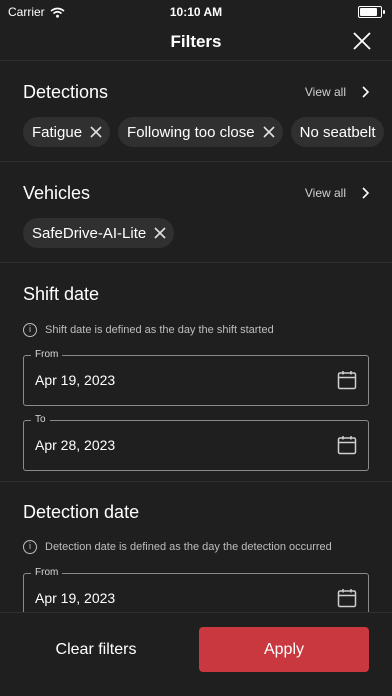  What do you see at coordinates (96, 649) in the screenshot?
I see `clear-filters-button: Clear filters` at bounding box center [96, 649].